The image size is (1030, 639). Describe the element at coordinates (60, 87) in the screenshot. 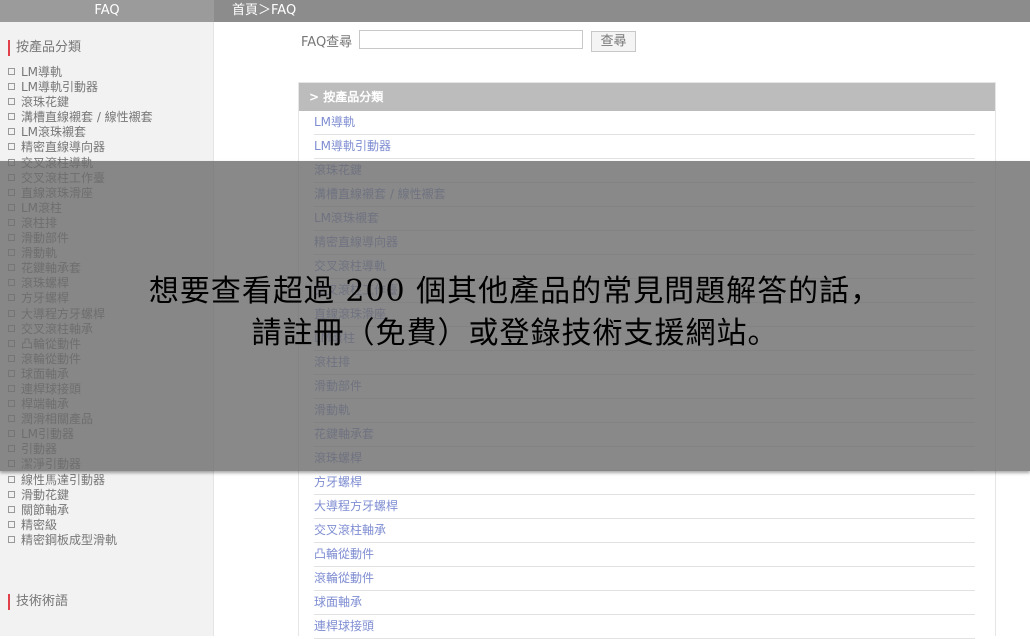

I see `sidebar-item-label: LM導軌引動器` at that location.